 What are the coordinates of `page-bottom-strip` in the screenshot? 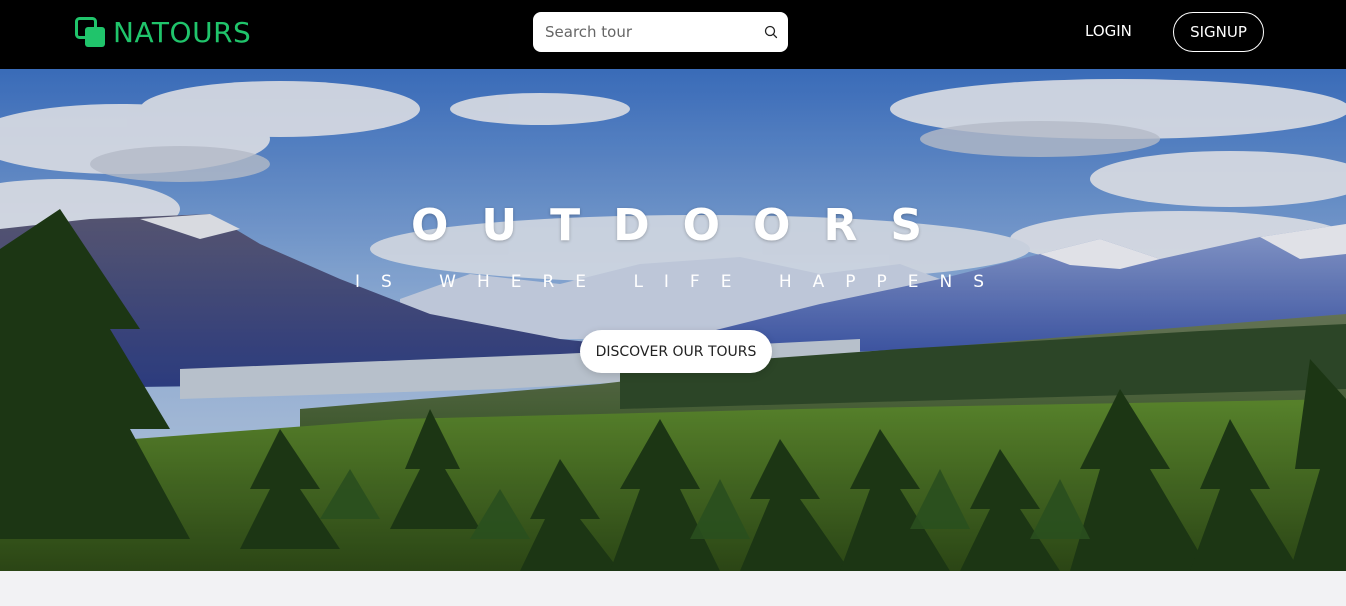 It's located at (673, 588).